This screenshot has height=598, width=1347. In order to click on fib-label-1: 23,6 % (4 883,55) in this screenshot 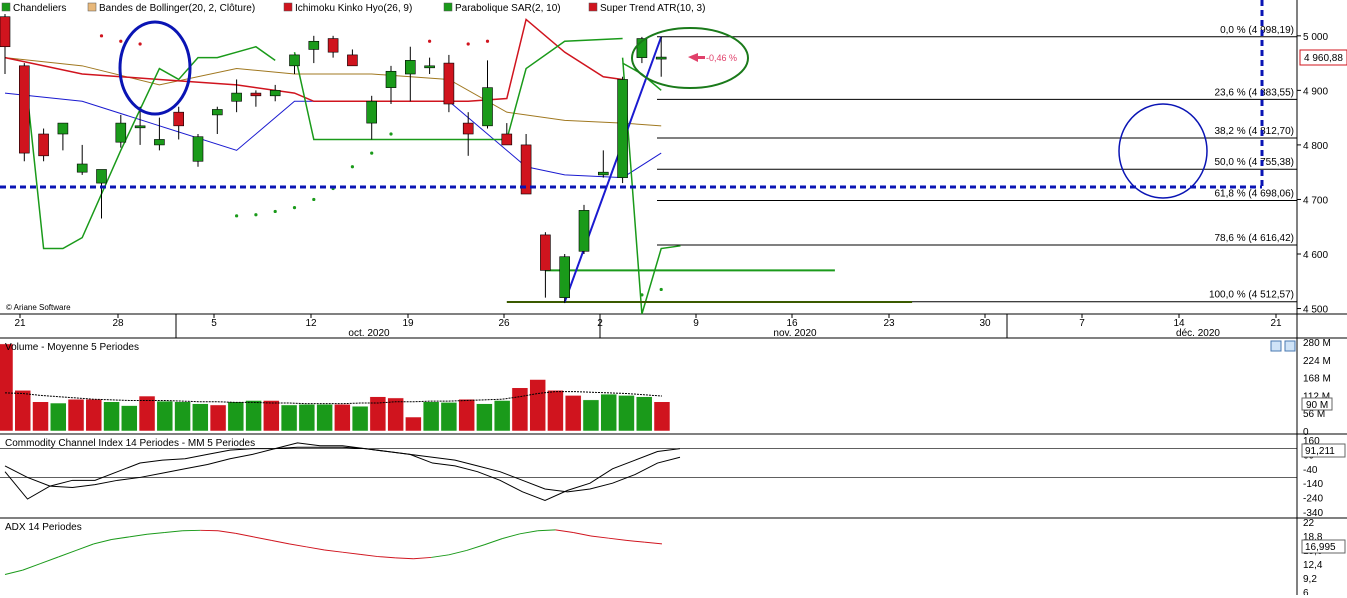, I will do `click(1255, 92)`.